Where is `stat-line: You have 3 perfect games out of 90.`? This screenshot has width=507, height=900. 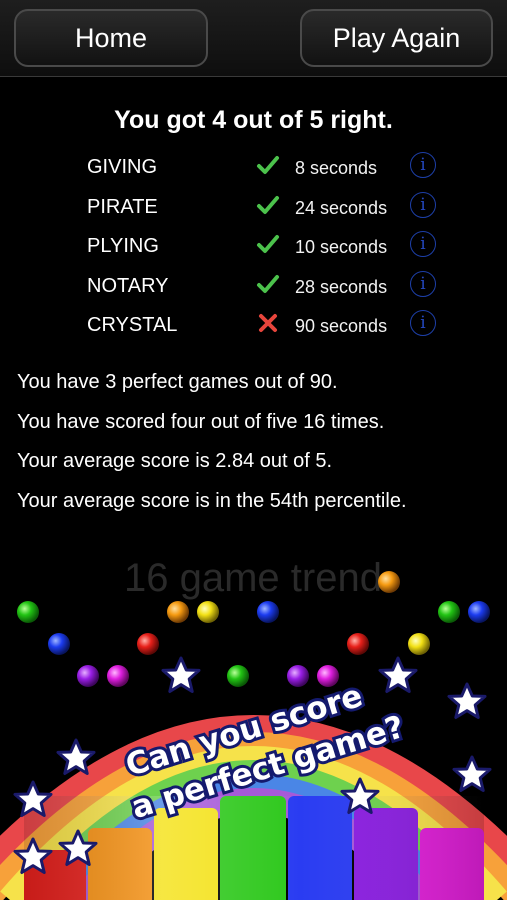
stat-line: You have 3 perfect games out of 90. is located at coordinates (177, 382).